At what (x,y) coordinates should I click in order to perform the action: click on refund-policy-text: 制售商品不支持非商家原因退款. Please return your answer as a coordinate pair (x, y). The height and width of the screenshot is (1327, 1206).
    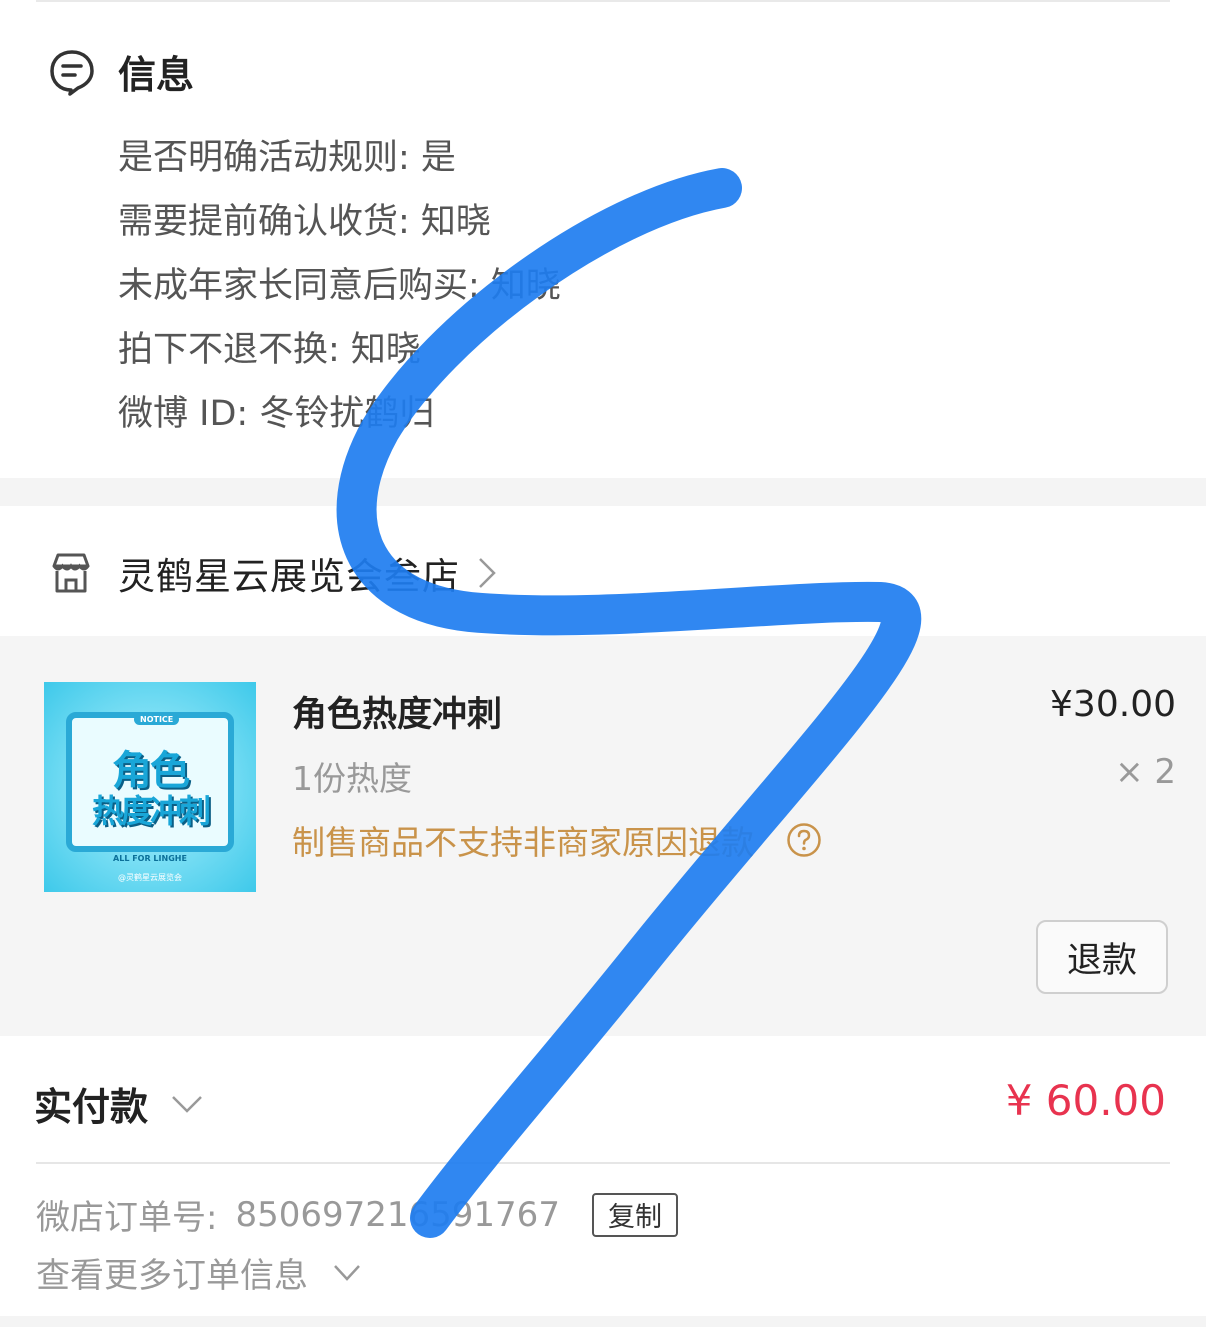
    Looking at the image, I should click on (523, 842).